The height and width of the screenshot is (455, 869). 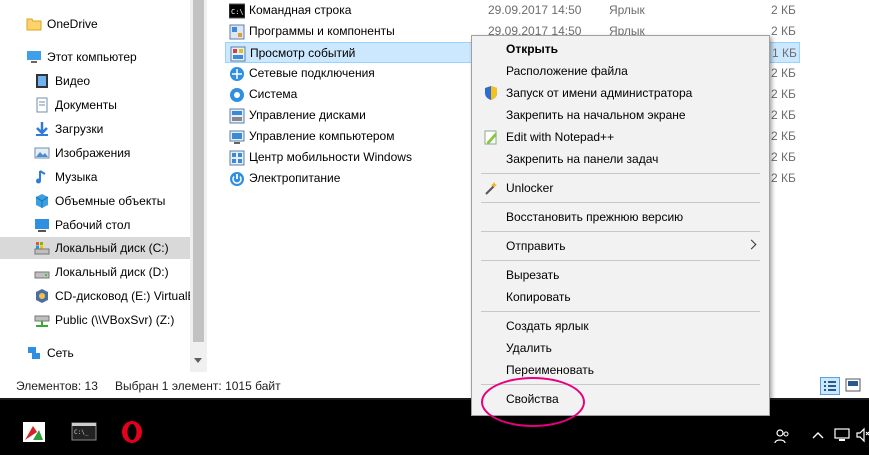 I want to click on nav-item-music: Музыка, so click(x=95, y=177).